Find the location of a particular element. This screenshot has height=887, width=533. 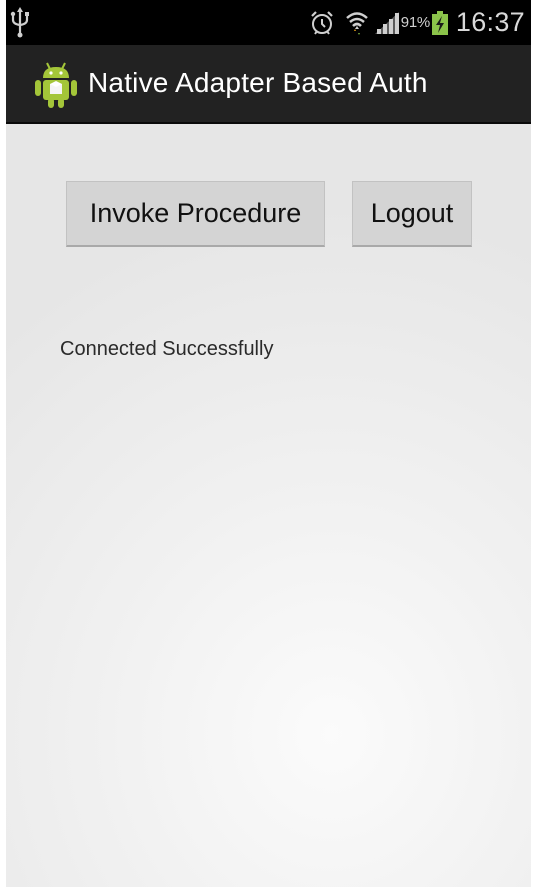

battery-percent: 91% is located at coordinates (415, 22).